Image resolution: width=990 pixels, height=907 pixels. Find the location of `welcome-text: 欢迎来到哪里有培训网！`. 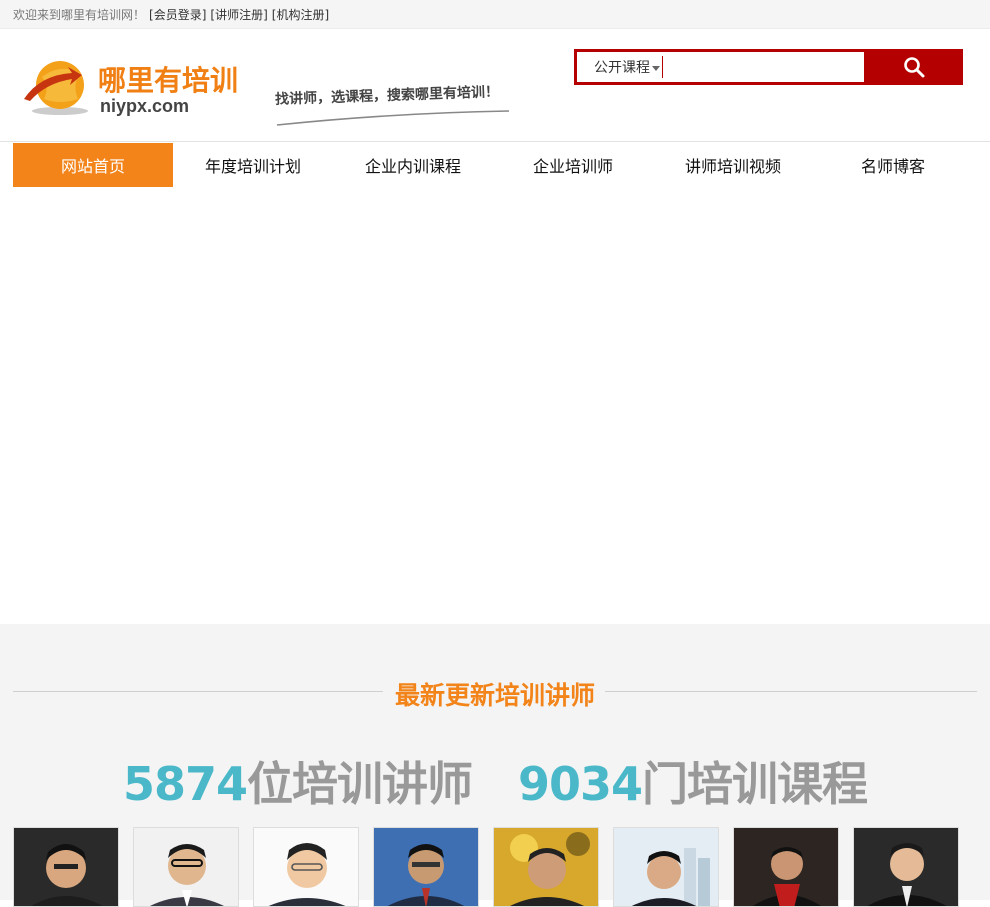

welcome-text: 欢迎来到哪里有培训网！ is located at coordinates (79, 14).